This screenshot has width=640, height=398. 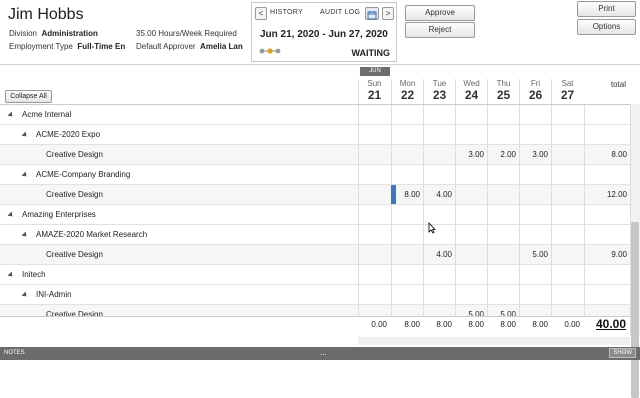 I want to click on total-column-header: total, so click(x=618, y=84).